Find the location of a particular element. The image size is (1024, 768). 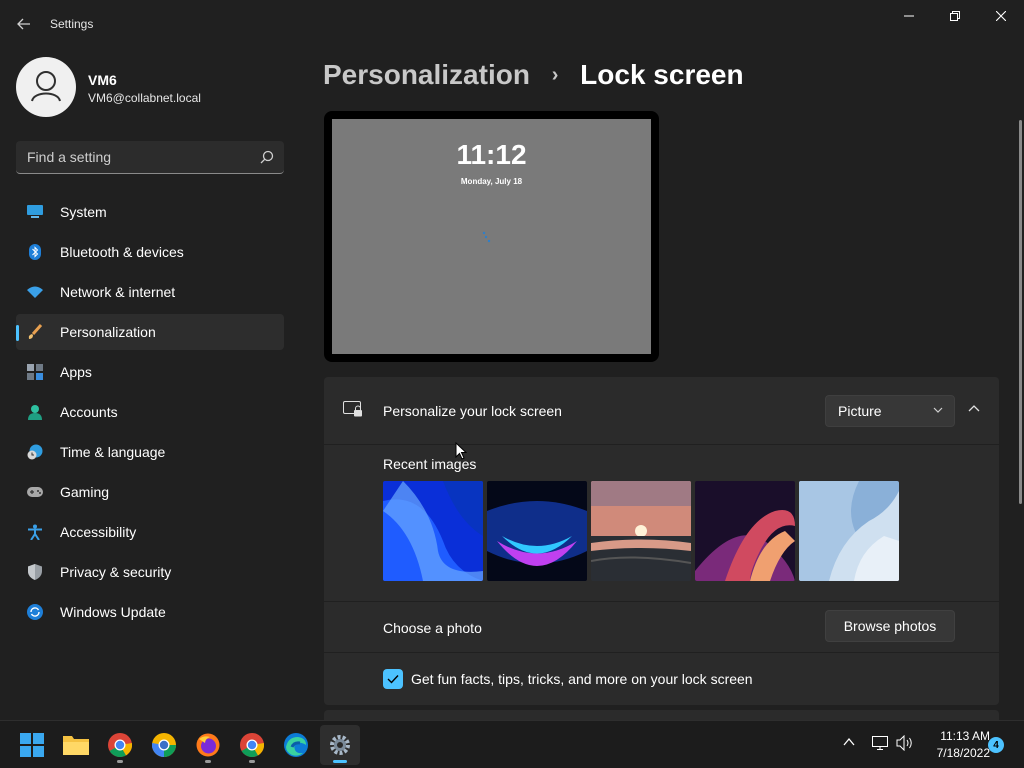

close-button is located at coordinates (1001, 16).